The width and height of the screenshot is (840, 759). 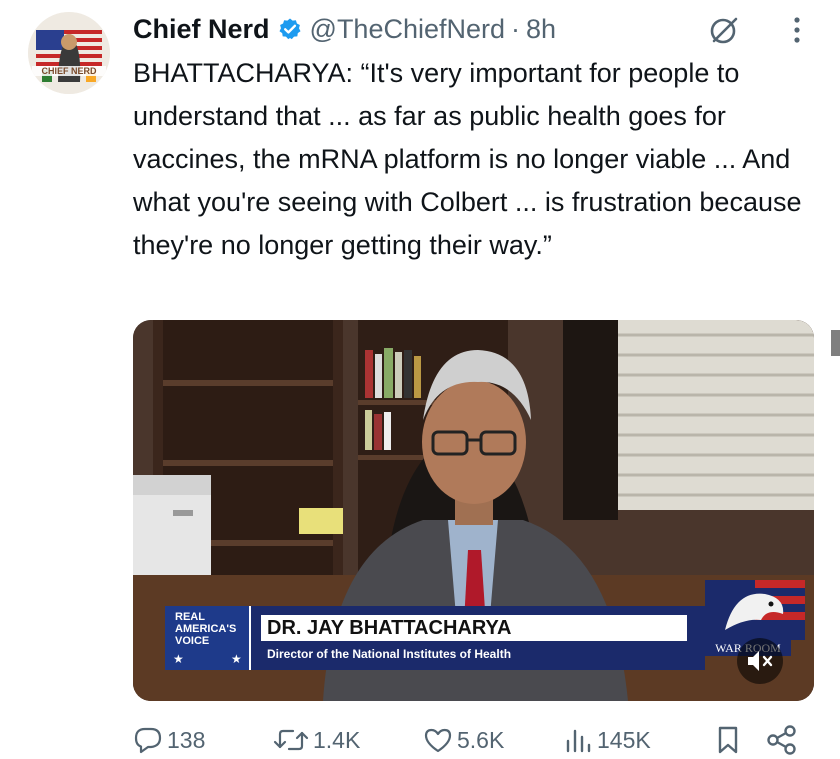 I want to click on avatar-label: CHIEF NERD, so click(x=69, y=71).